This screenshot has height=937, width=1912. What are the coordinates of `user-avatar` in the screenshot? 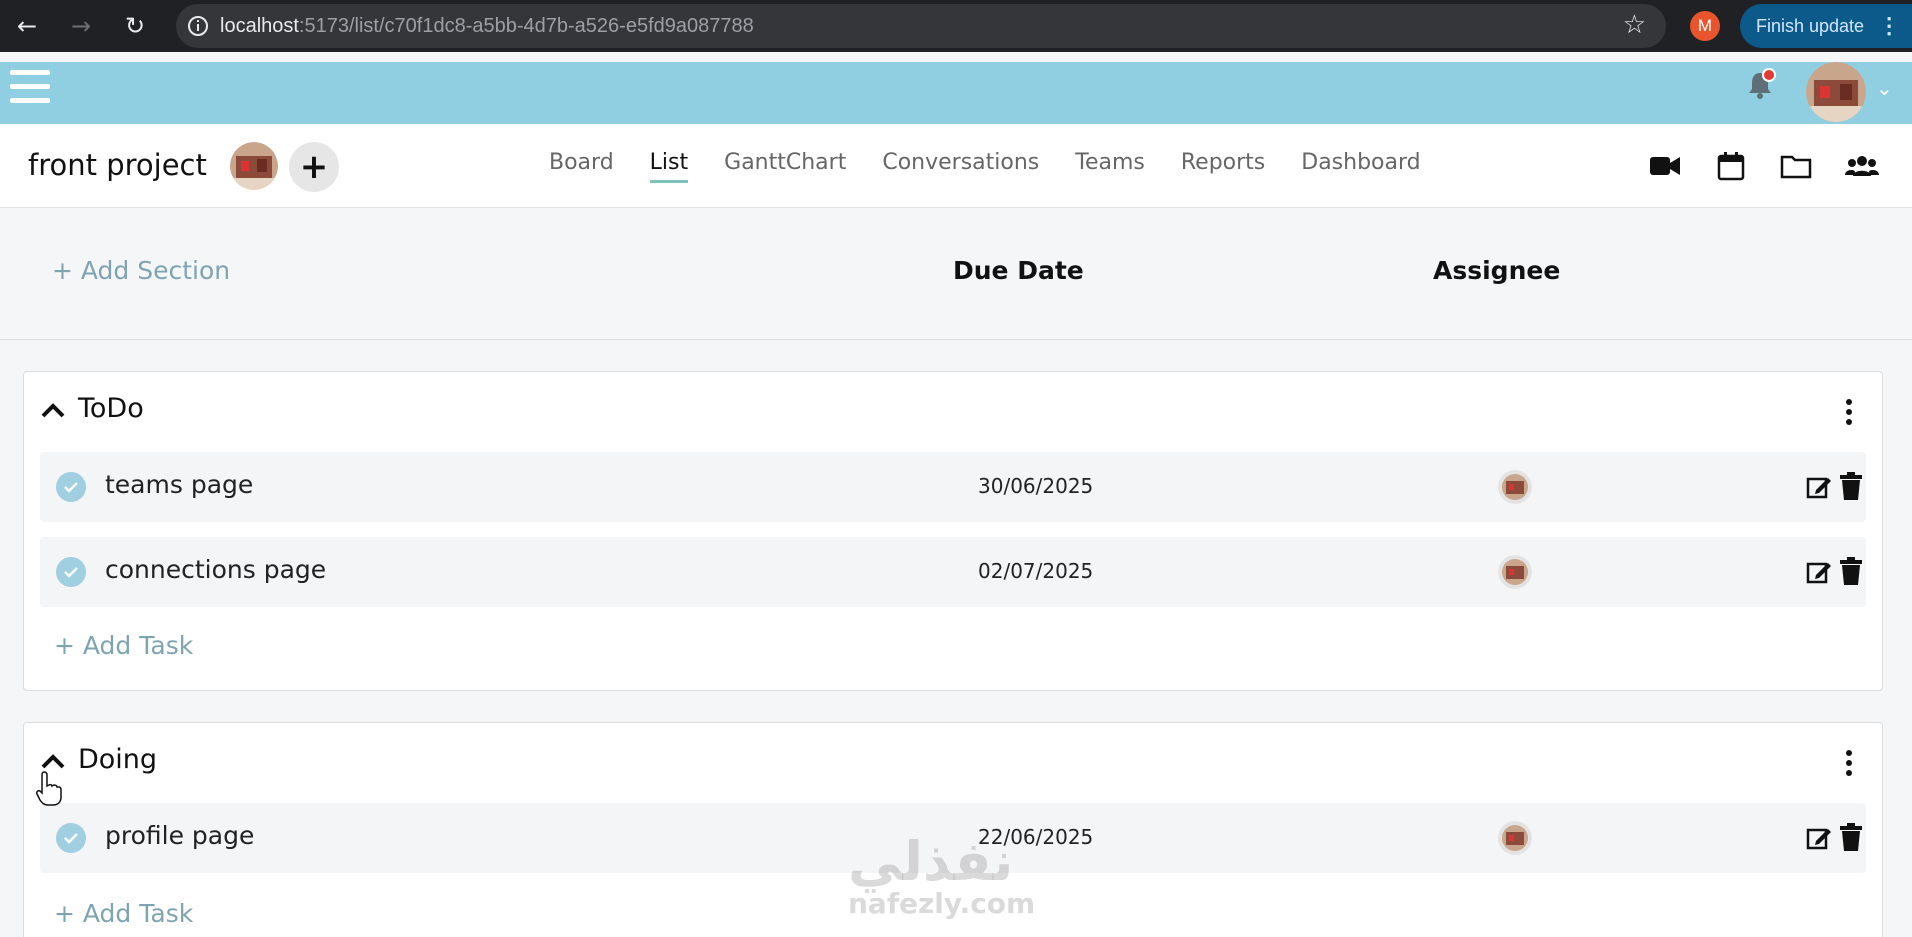 It's located at (1836, 92).